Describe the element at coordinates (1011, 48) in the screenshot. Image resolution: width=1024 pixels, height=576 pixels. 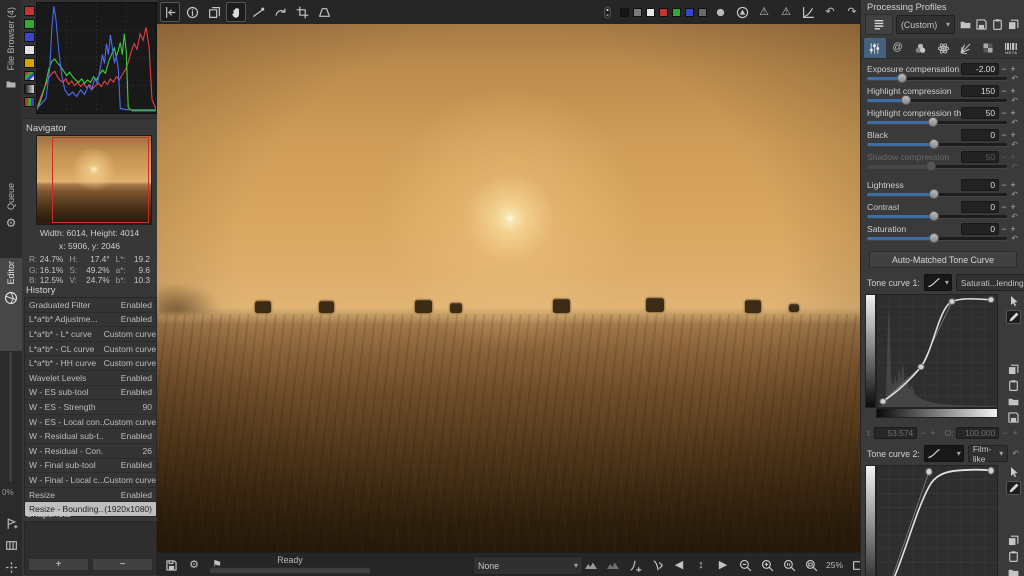
I see `tab-metadata: META` at that location.